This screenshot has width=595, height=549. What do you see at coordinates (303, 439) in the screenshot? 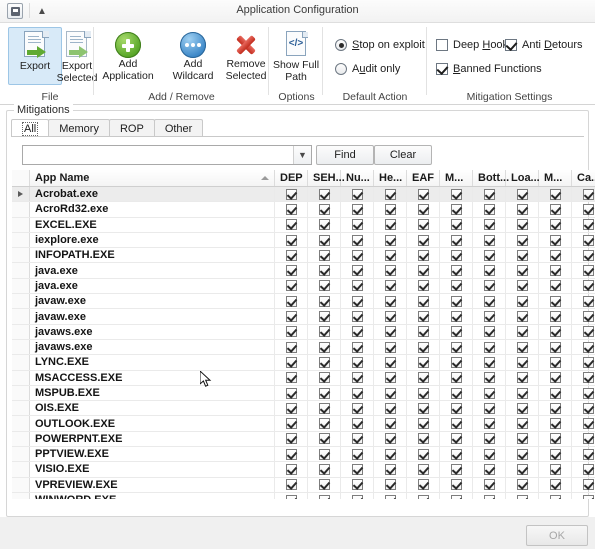
I see `table-row: POWERPNT.EXE` at bounding box center [303, 439].